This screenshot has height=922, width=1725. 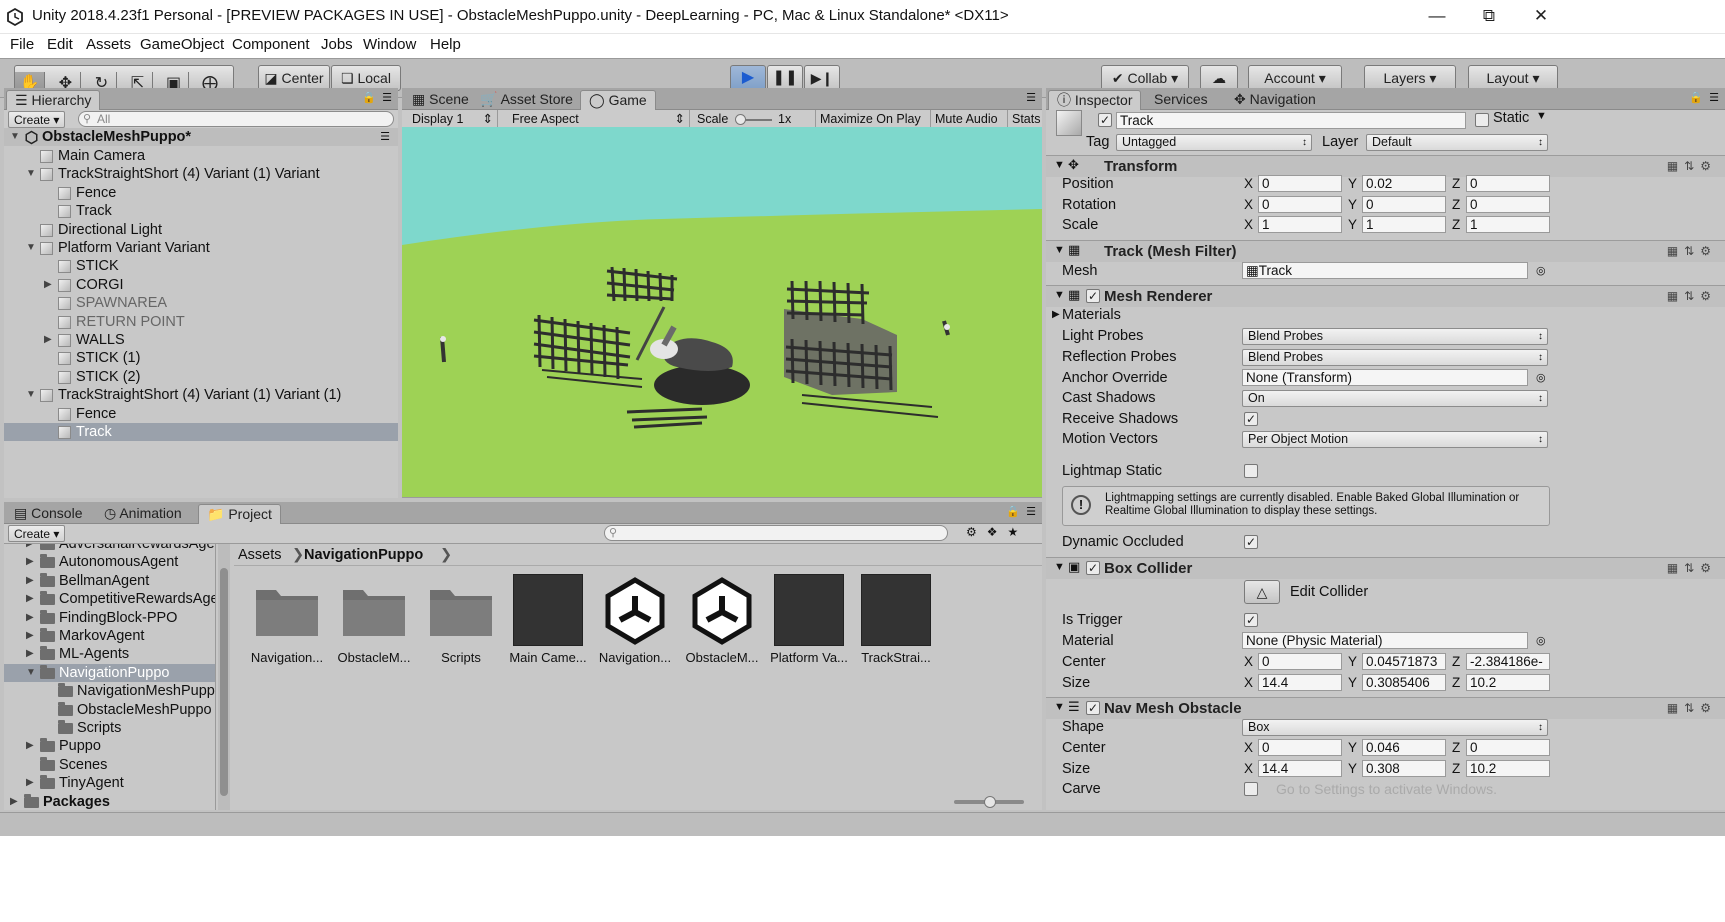 What do you see at coordinates (990, 802) in the screenshot?
I see `icon-size-slider-handle` at bounding box center [990, 802].